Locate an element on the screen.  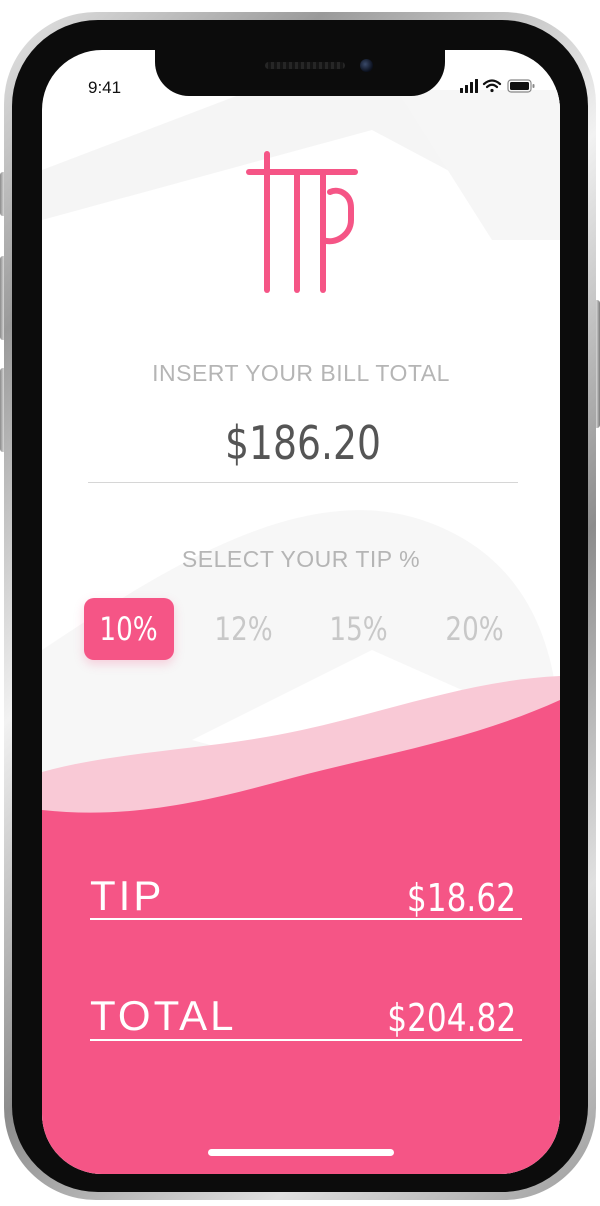
status-icons is located at coordinates (497, 86).